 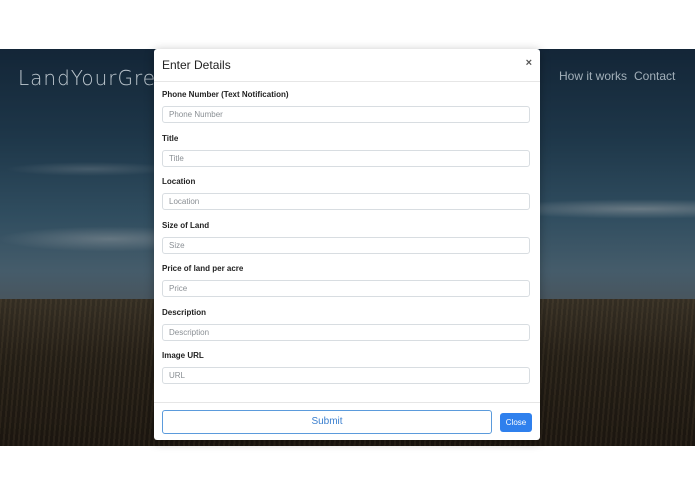 What do you see at coordinates (347, 65) in the screenshot?
I see `modal-header: Enter Details ×` at bounding box center [347, 65].